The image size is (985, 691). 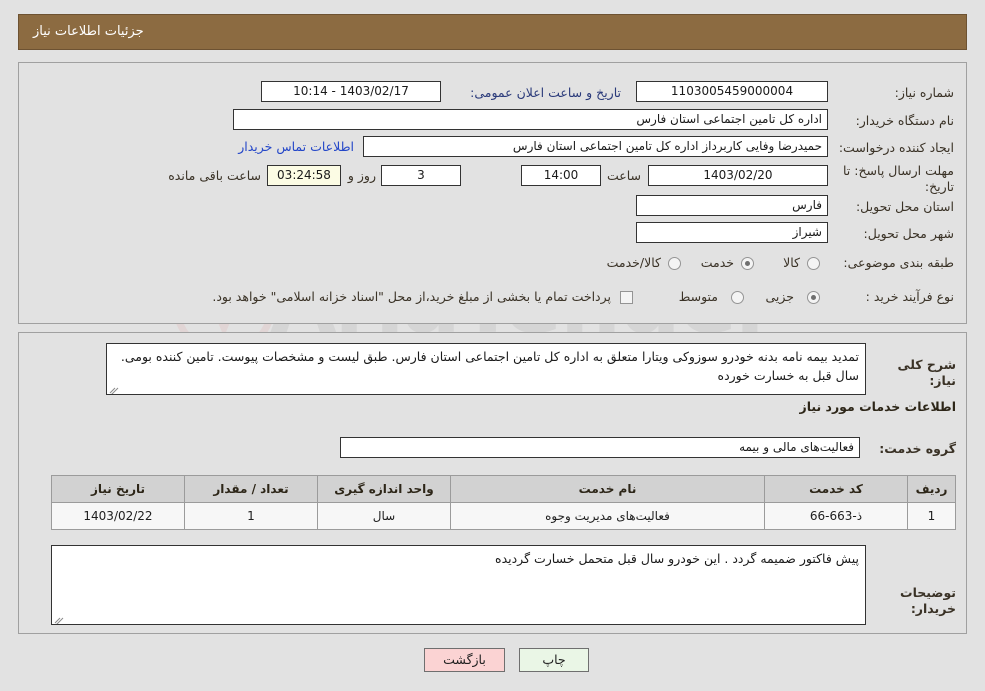 I want to click on treasury-note-checkbox, so click(x=626, y=297).